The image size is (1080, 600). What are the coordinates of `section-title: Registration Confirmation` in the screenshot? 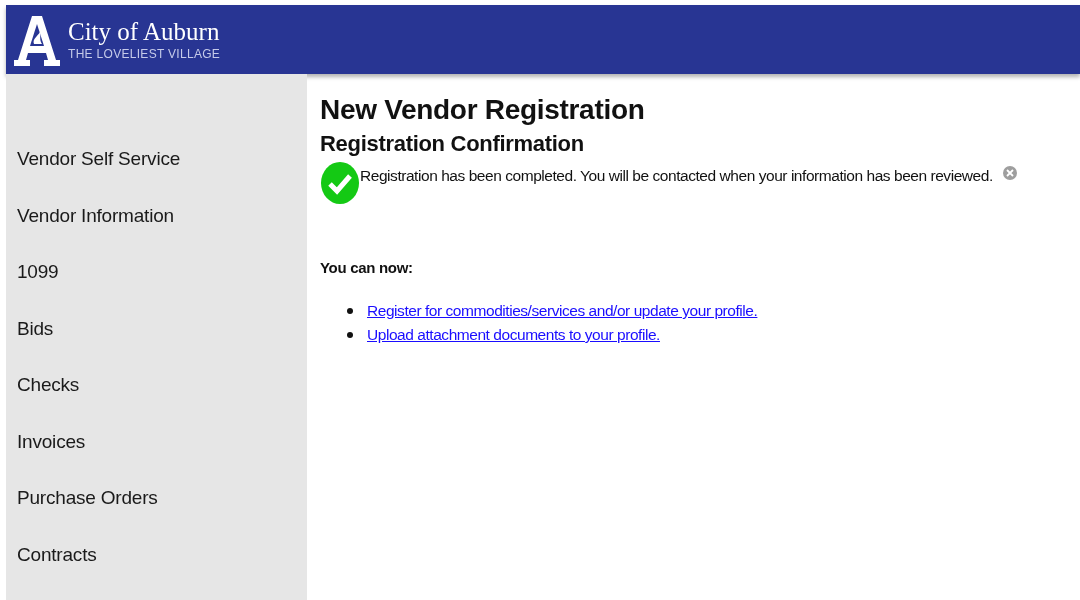 It's located at (452, 144).